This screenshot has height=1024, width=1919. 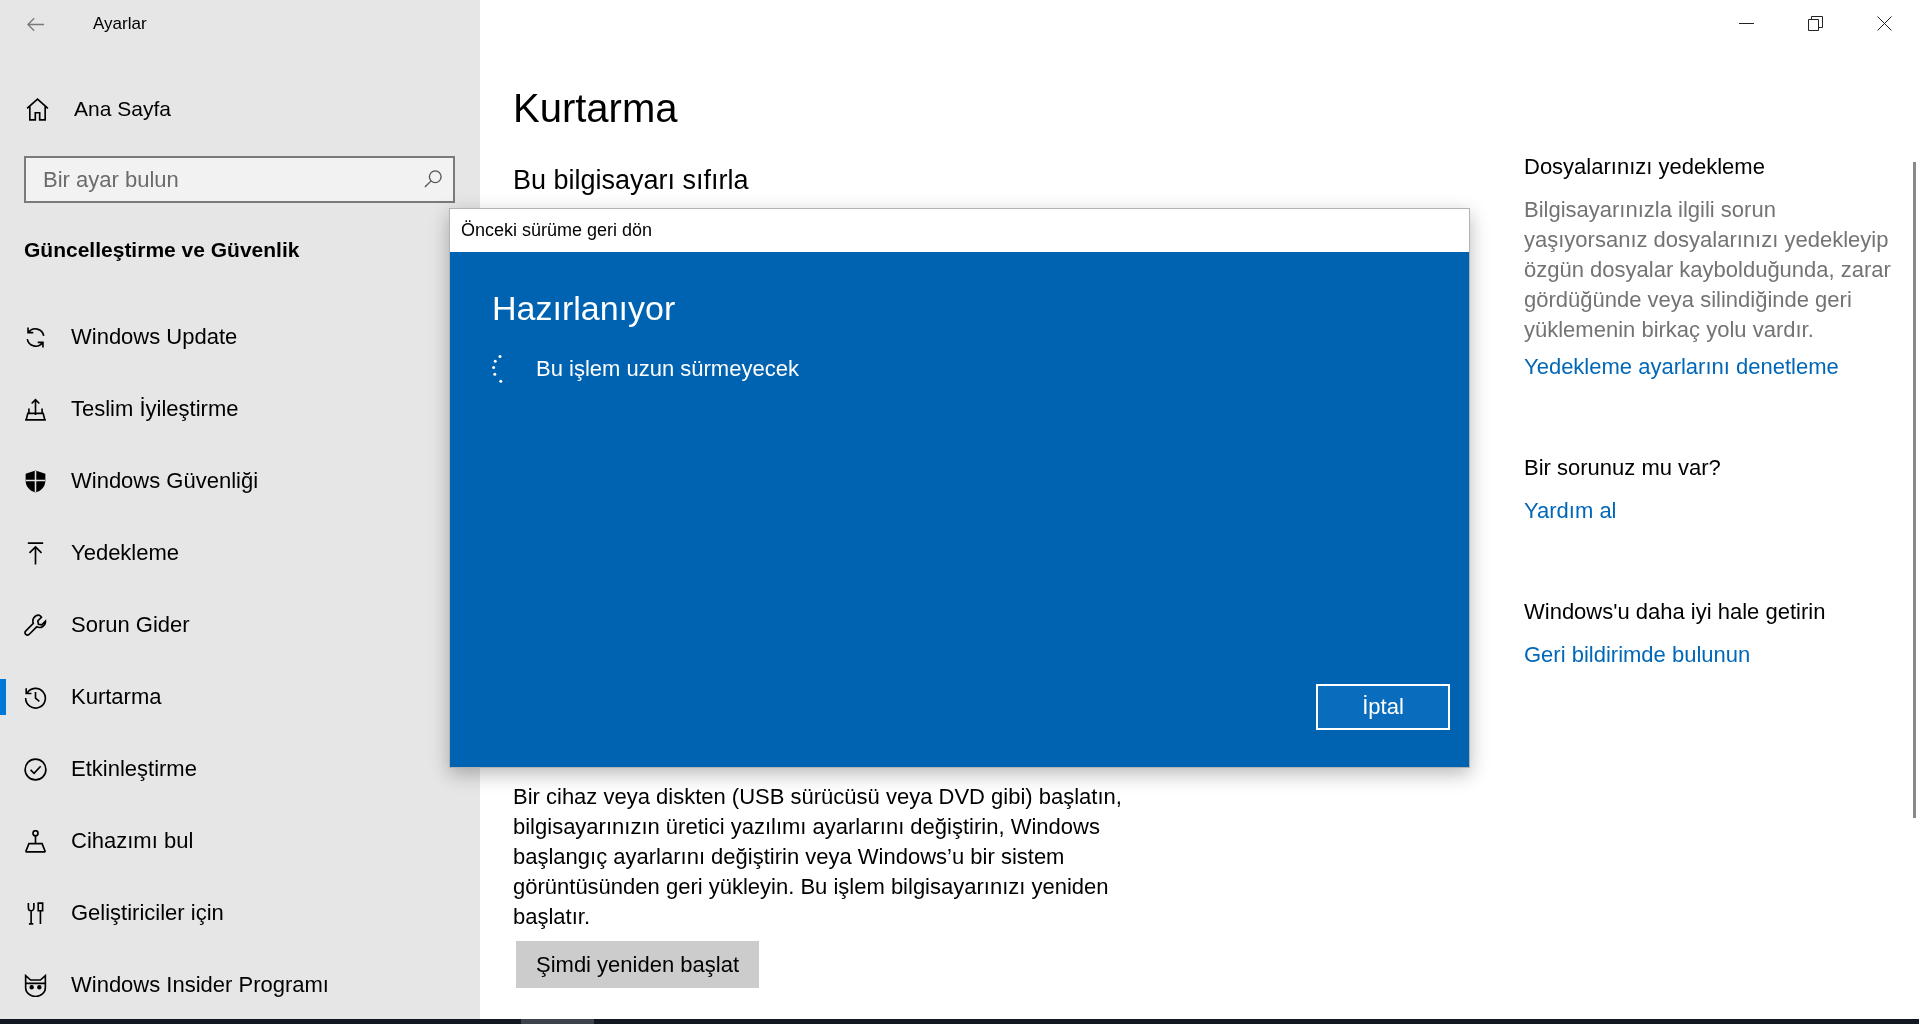 I want to click on shield-icon, so click(x=35, y=481).